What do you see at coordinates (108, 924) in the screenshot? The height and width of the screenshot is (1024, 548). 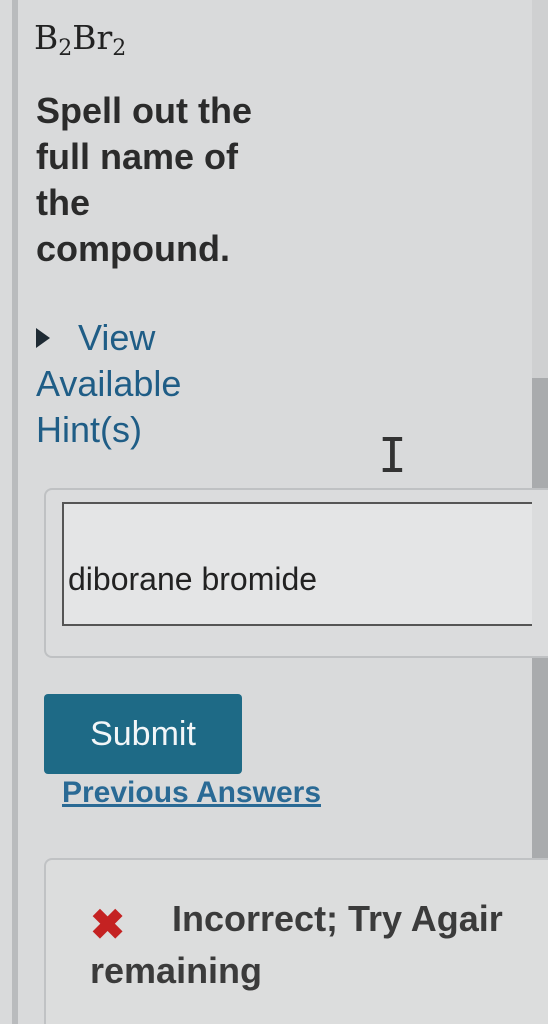 I see `x-mark-icon: ✖` at bounding box center [108, 924].